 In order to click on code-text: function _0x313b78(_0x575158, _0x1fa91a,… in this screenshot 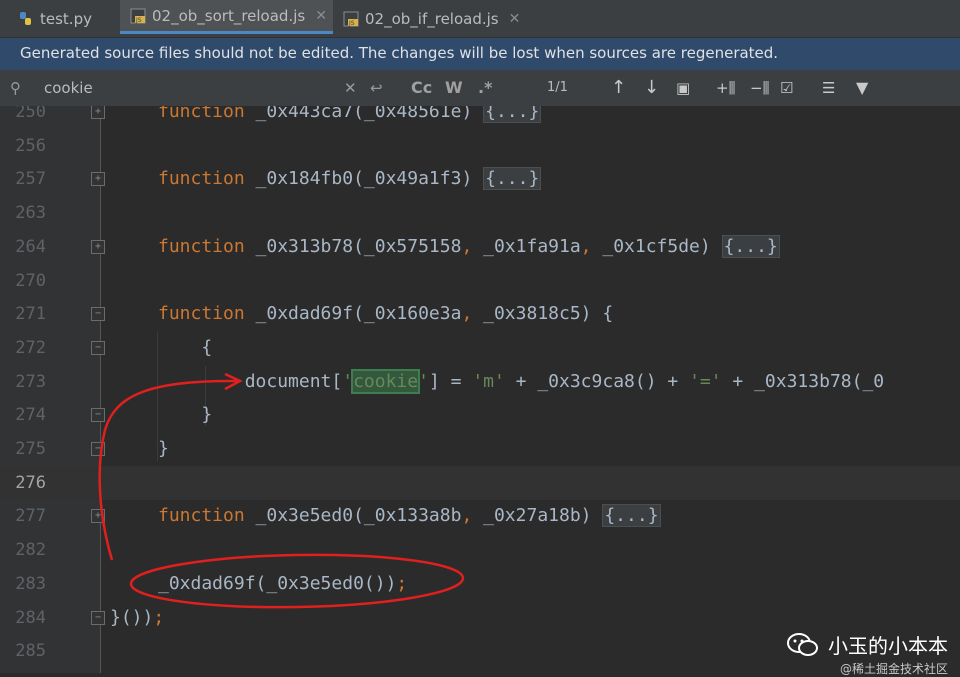, I will do `click(469, 247)`.